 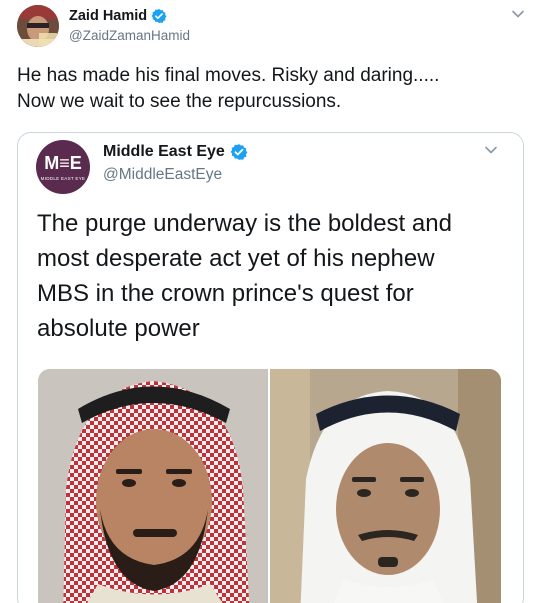 I want to click on author-name: Zaid Hamid, so click(x=108, y=16).